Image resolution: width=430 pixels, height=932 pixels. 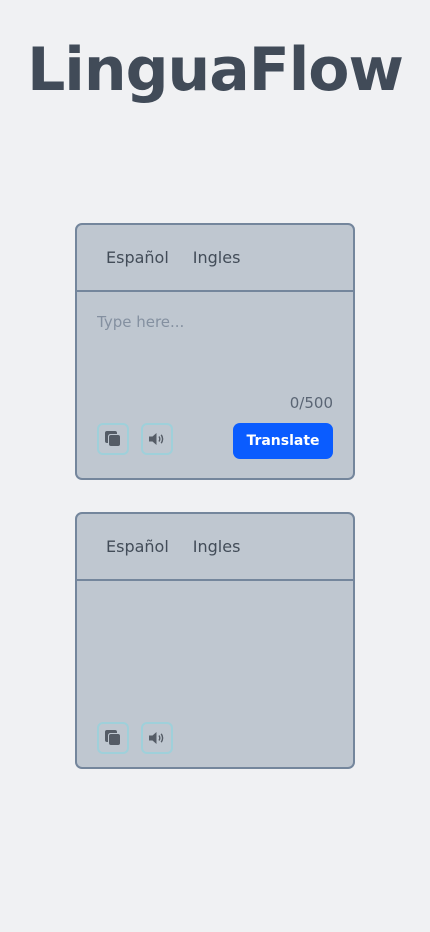 I want to click on output-language-bar: Español Ingles, so click(x=215, y=547).